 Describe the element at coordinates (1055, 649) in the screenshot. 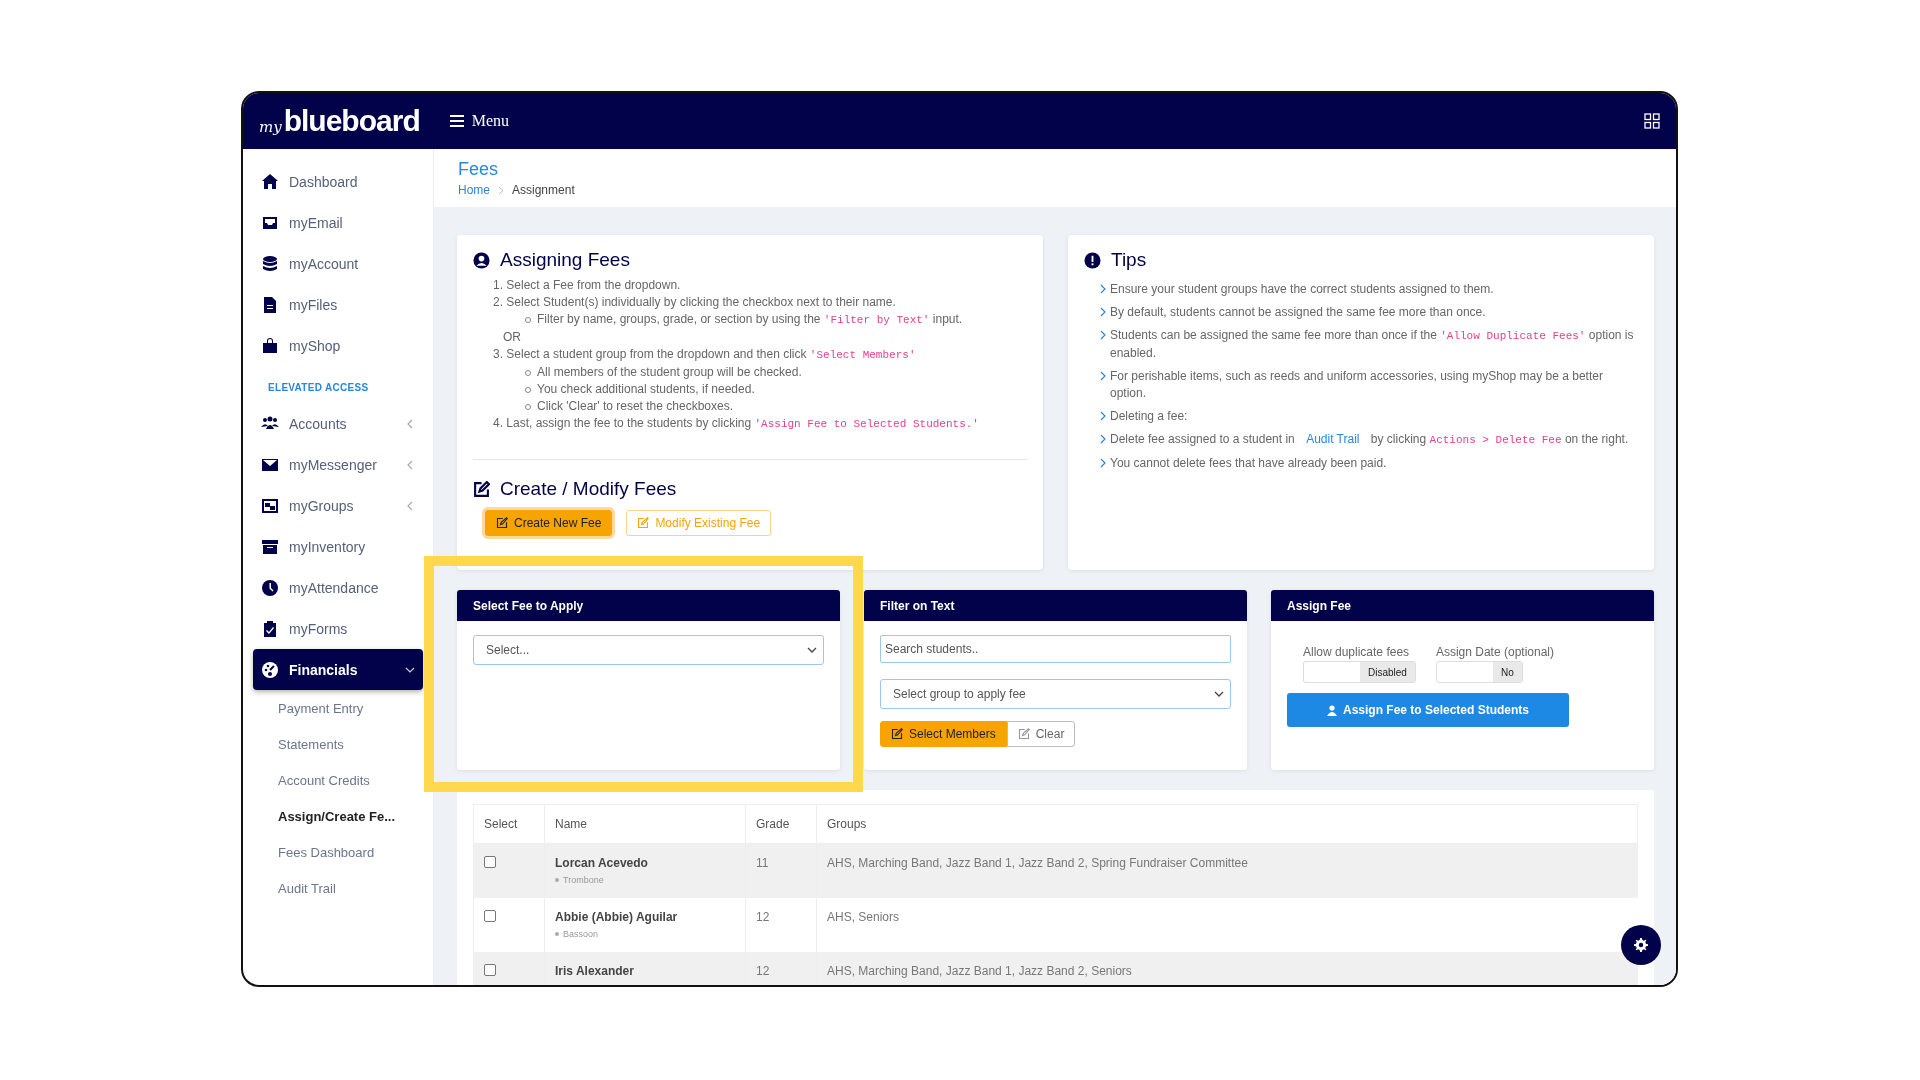

I see `search-field: Search students..` at that location.